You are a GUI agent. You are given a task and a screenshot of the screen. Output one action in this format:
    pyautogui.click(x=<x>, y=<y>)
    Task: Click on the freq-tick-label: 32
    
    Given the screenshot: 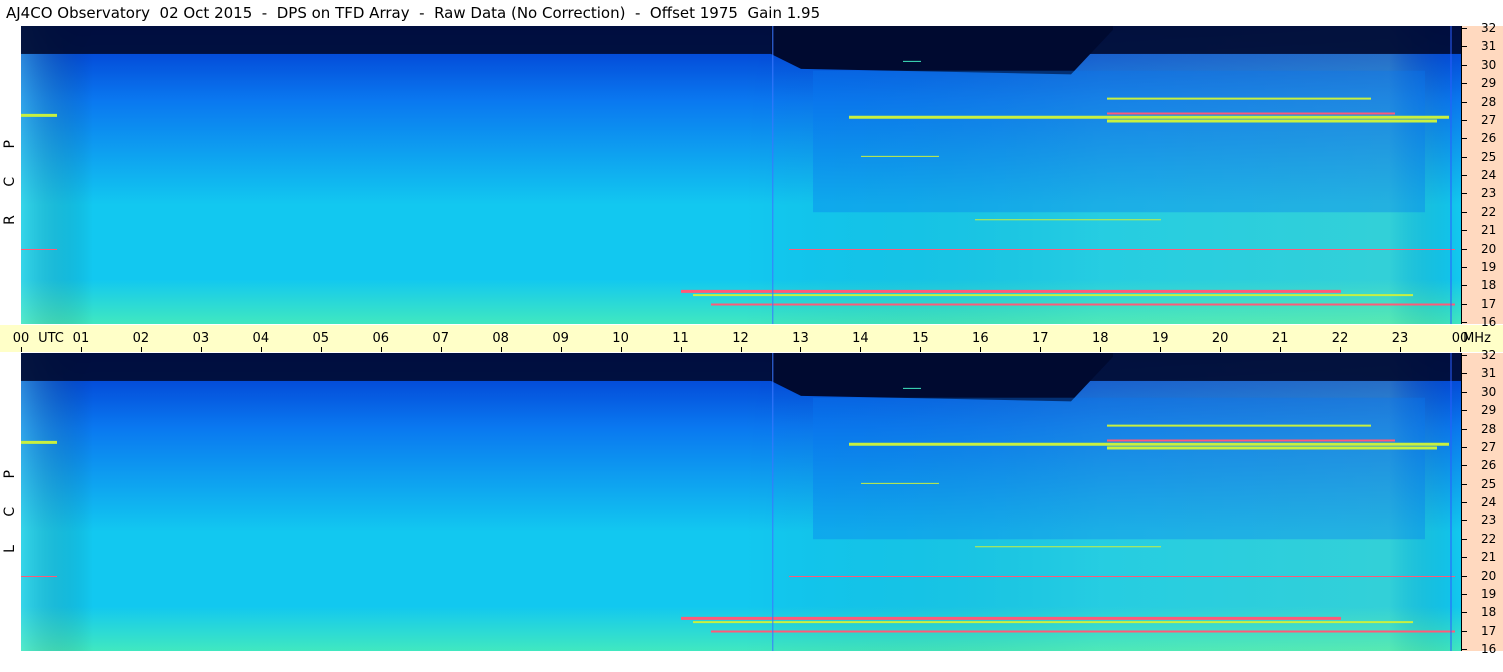 What is the action you would take?
    pyautogui.click(x=1489, y=28)
    